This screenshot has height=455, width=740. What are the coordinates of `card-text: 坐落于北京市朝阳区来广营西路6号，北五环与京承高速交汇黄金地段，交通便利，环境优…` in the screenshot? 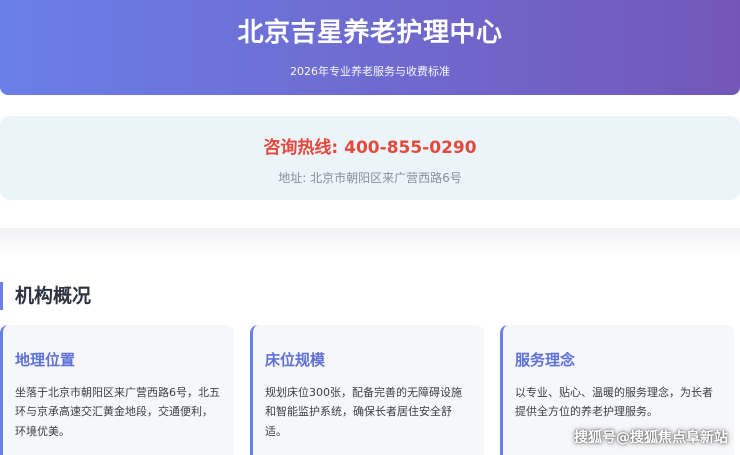 It's located at (117, 412).